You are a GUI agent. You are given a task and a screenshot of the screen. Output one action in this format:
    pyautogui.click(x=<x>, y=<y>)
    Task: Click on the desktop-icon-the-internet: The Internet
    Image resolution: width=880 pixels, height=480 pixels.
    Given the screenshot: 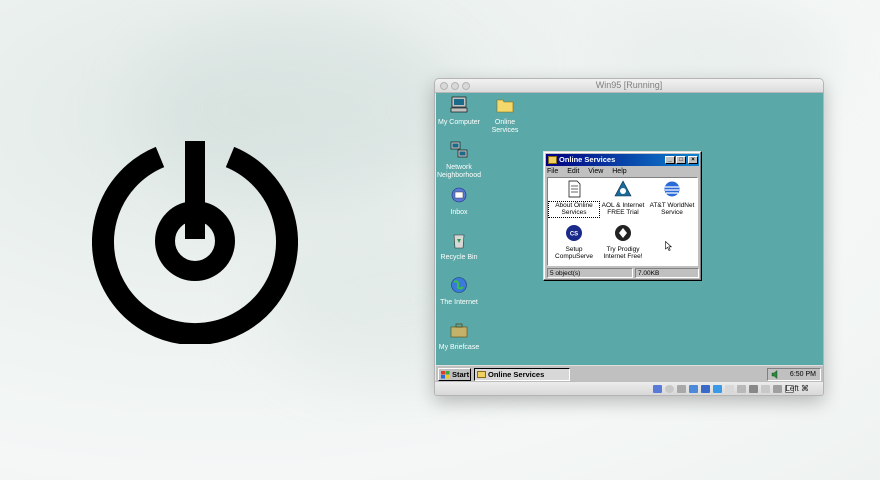 What is the action you would take?
    pyautogui.click(x=459, y=291)
    